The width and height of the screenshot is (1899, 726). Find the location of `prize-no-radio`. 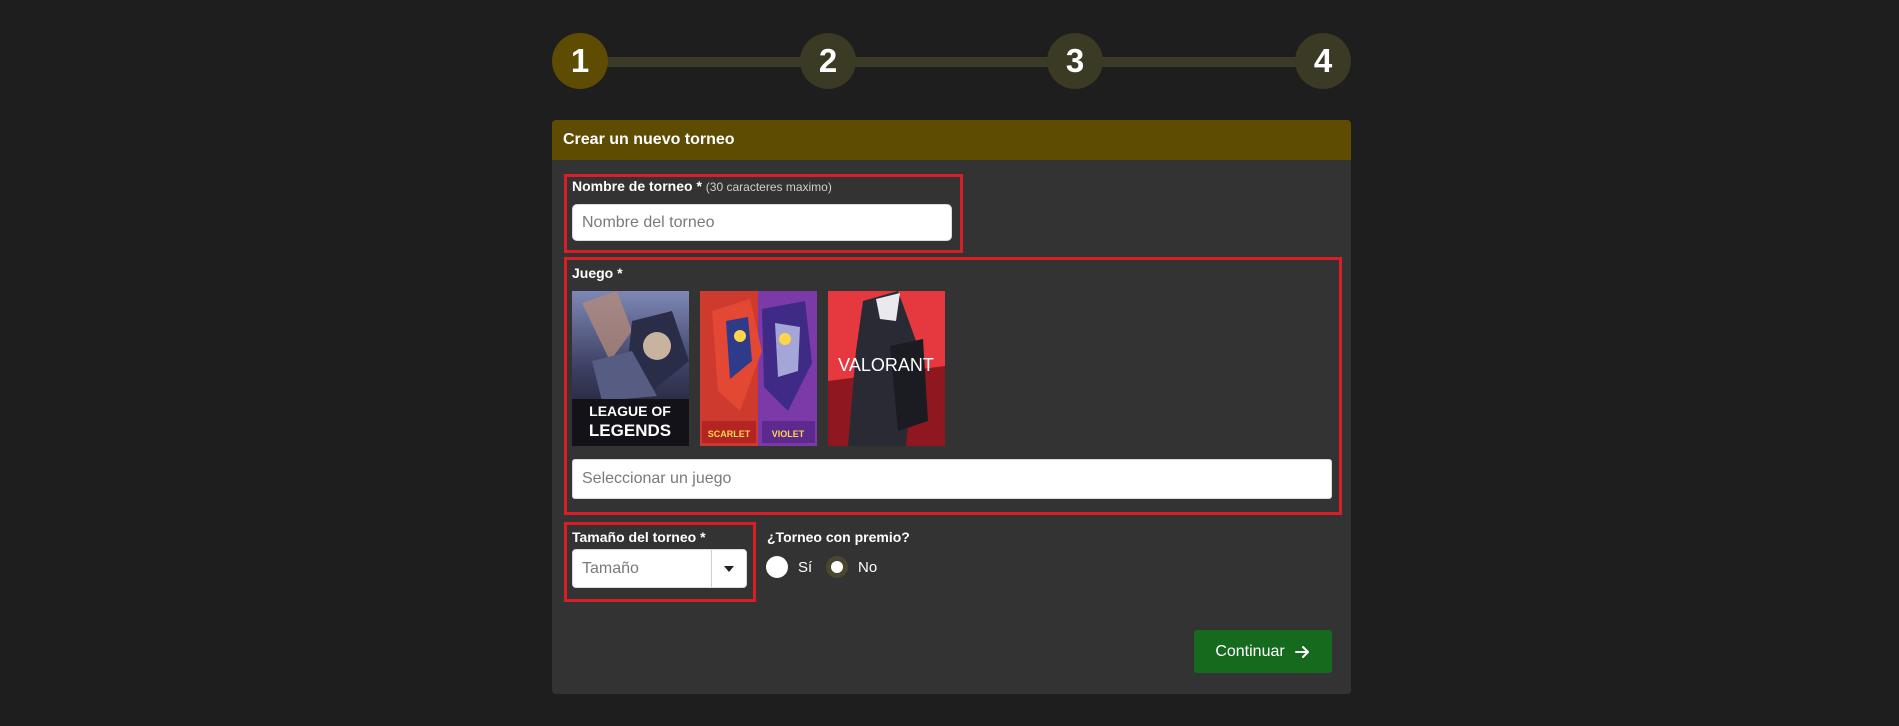

prize-no-radio is located at coordinates (837, 567).